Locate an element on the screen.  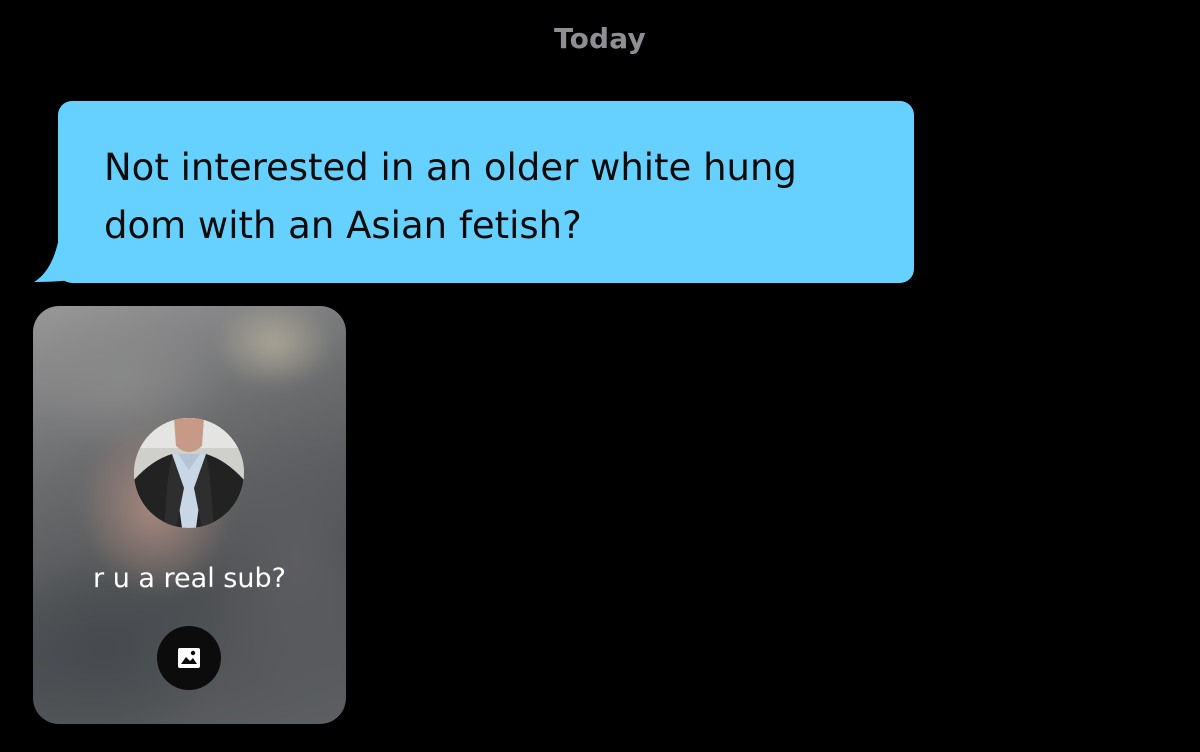
date-separator: Today is located at coordinates (600, 38).